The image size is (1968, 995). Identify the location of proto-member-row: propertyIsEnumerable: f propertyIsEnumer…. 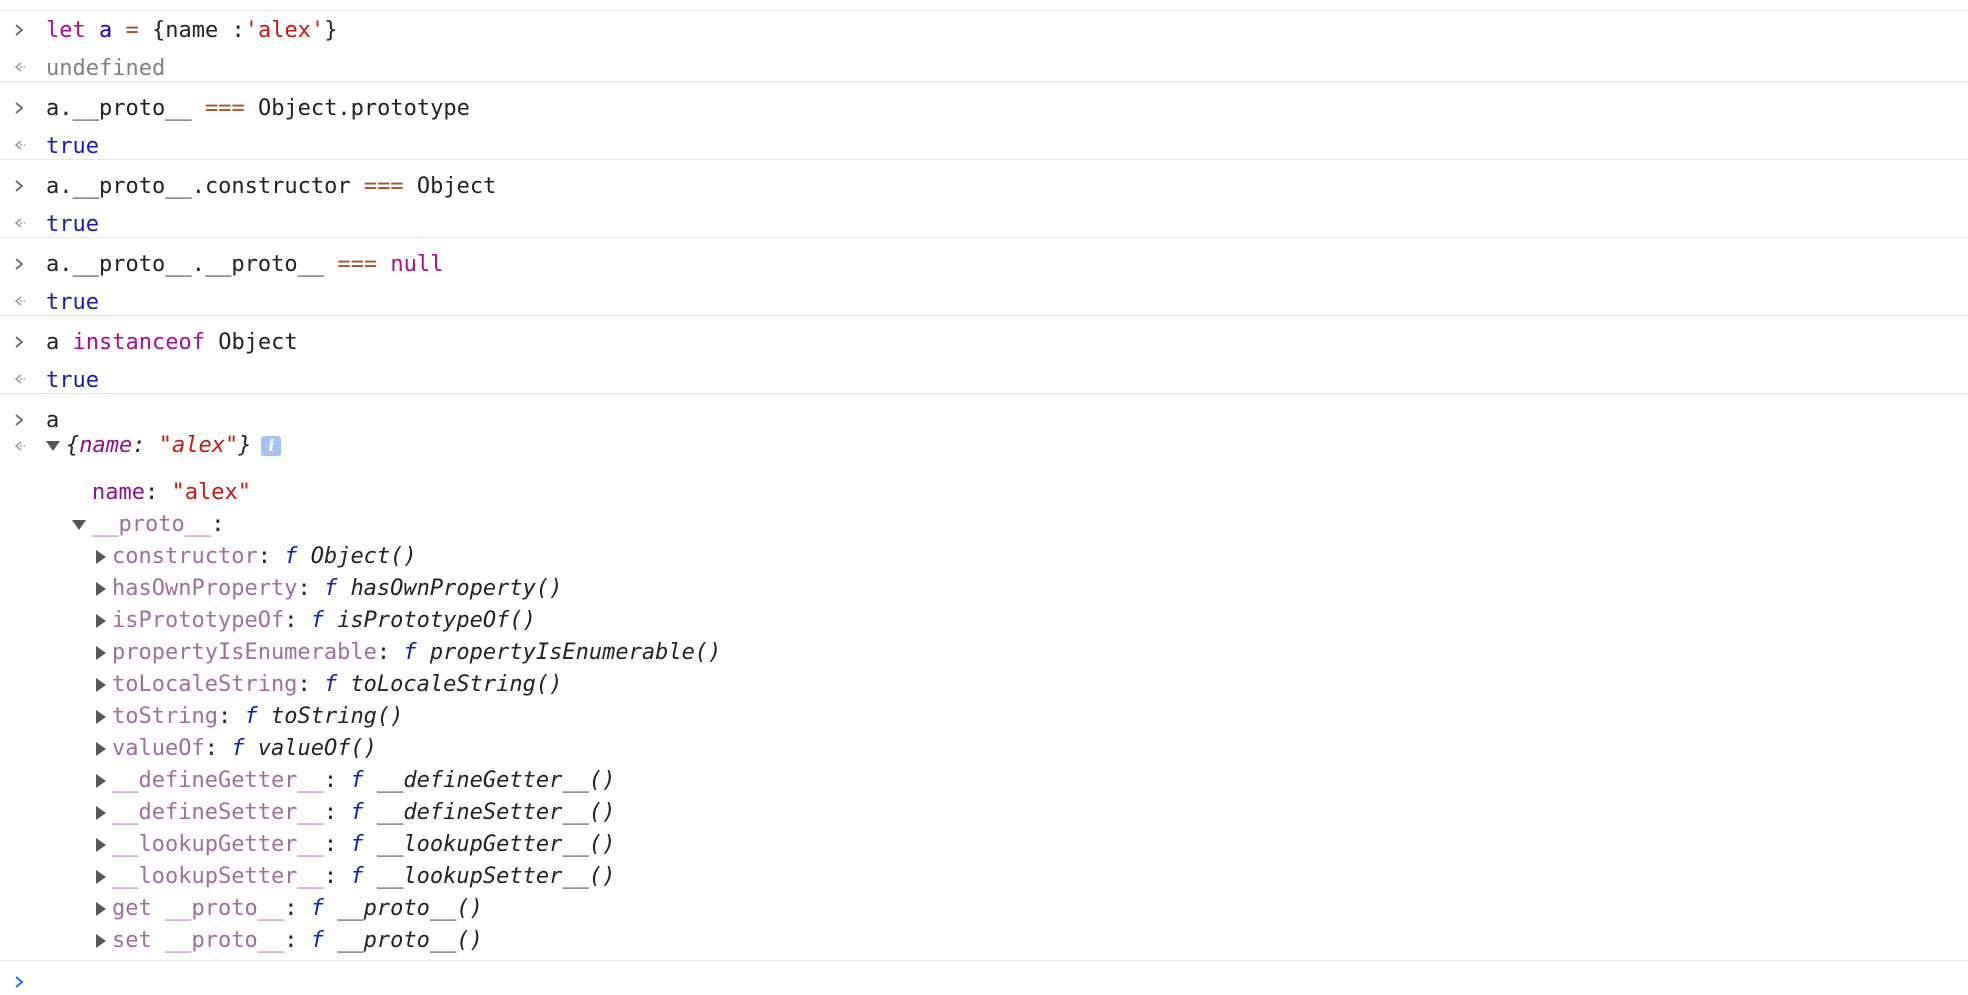
(408, 653).